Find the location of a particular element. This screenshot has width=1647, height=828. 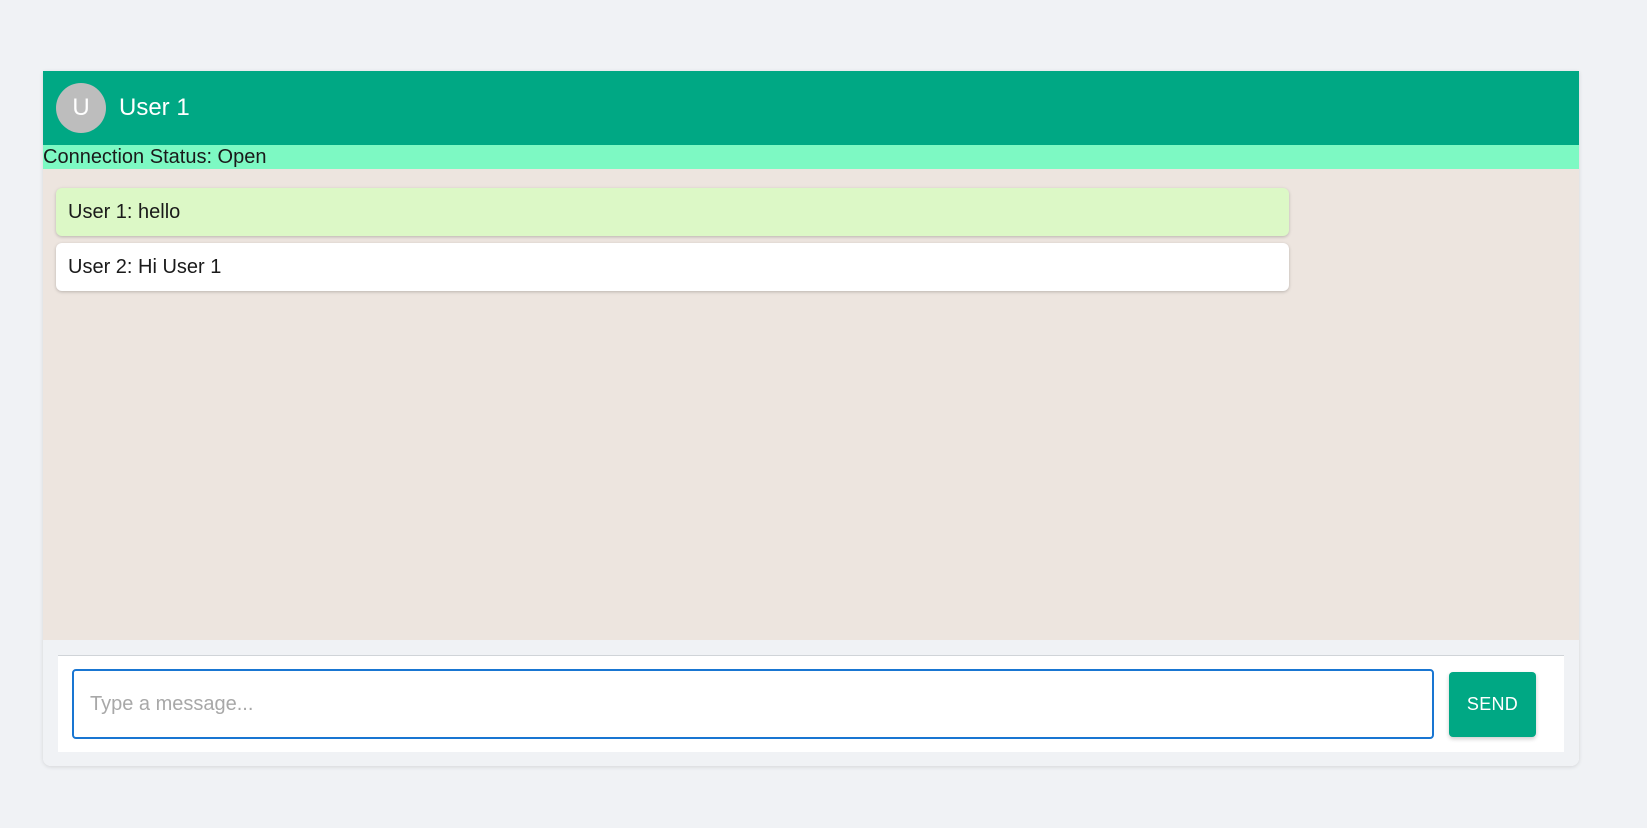

avatar: U is located at coordinates (81, 108).